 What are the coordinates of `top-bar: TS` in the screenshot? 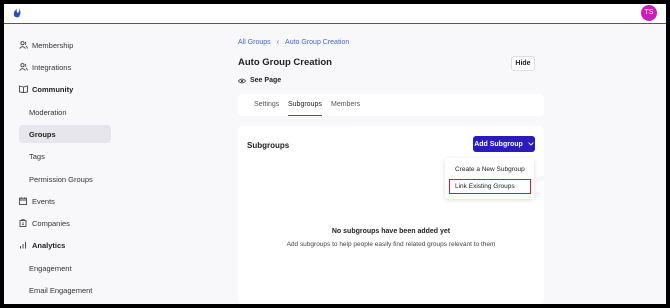 It's located at (335, 14).